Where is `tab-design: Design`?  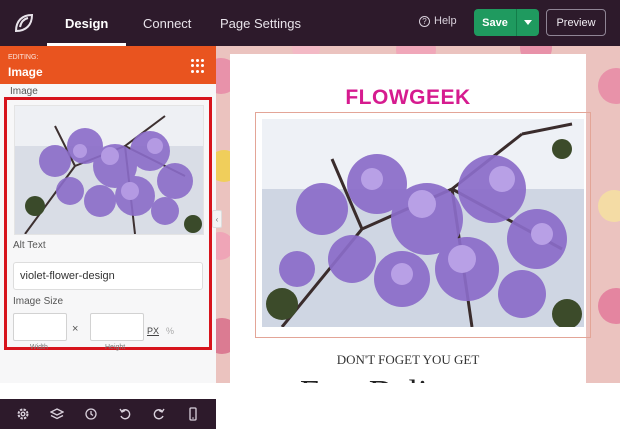 tab-design: Design is located at coordinates (86, 23).